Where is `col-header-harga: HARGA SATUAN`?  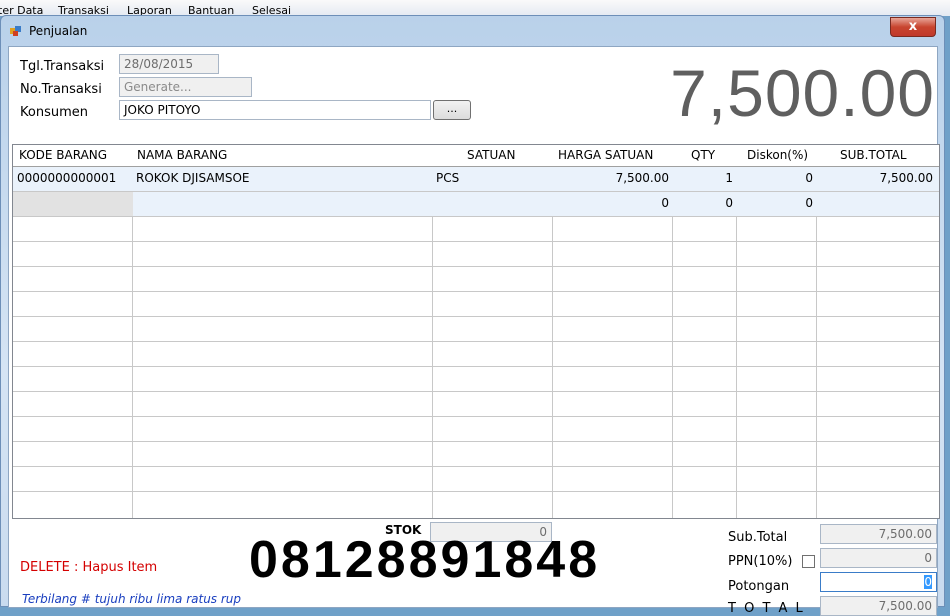
col-header-harga: HARGA SATUAN is located at coordinates (605, 155).